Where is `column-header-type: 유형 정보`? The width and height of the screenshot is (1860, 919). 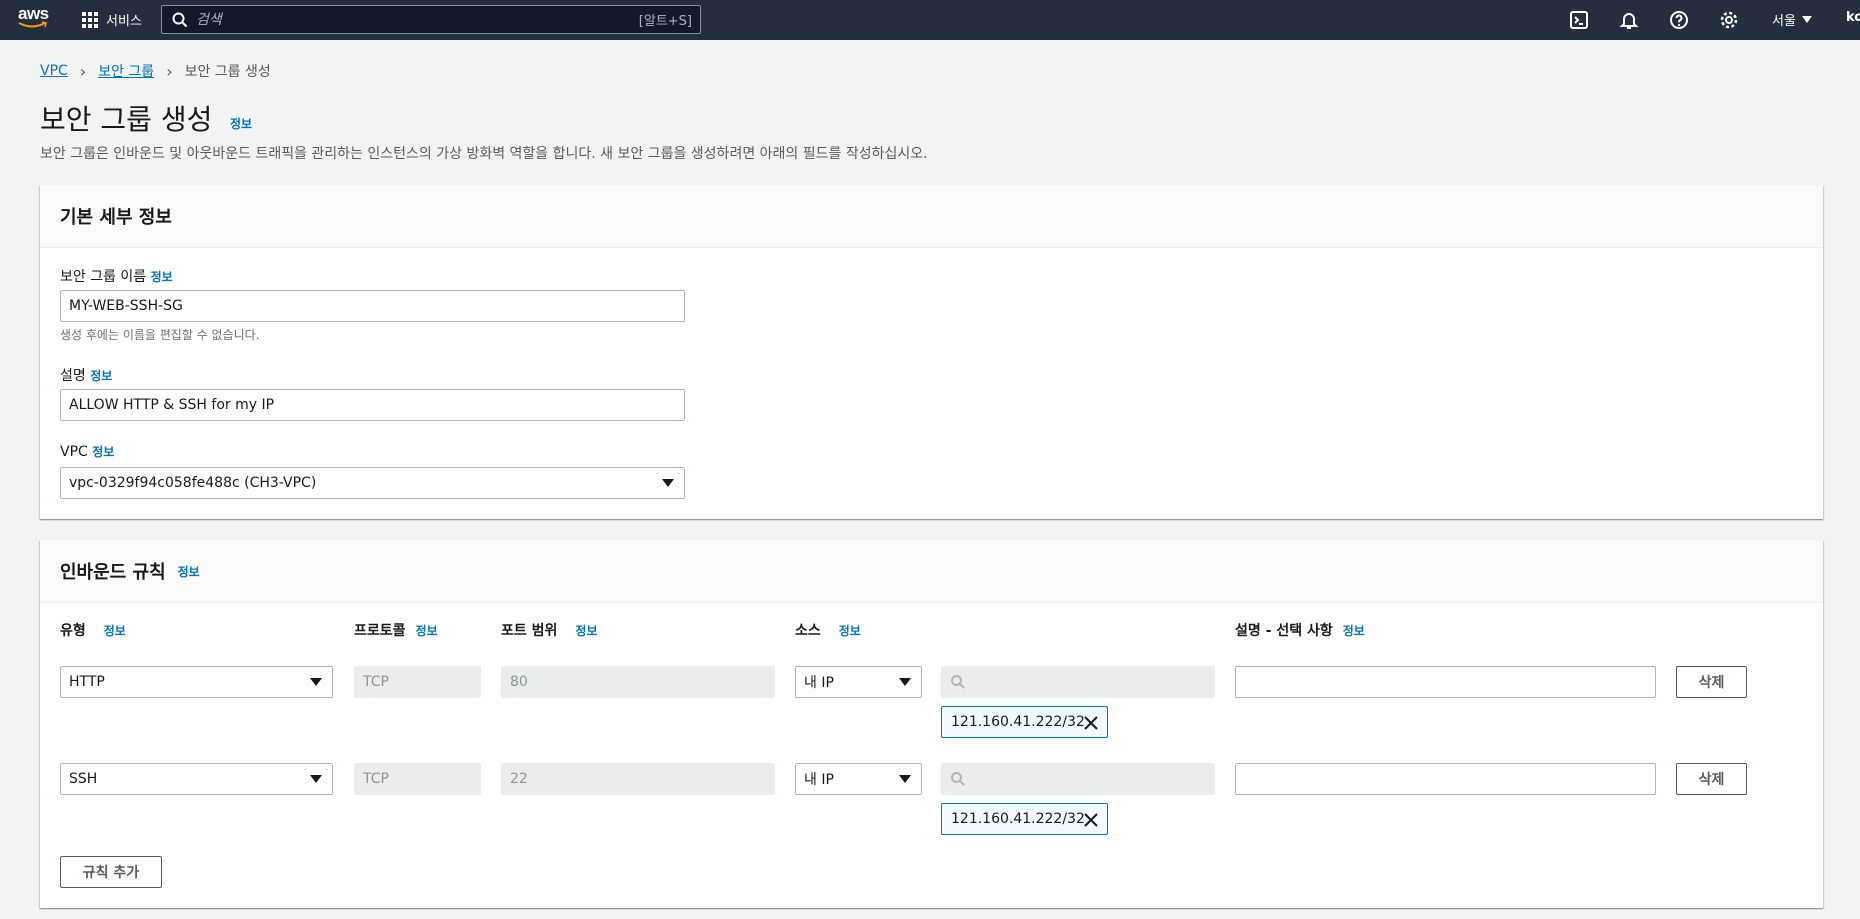 column-header-type: 유형 정보 is located at coordinates (93, 630).